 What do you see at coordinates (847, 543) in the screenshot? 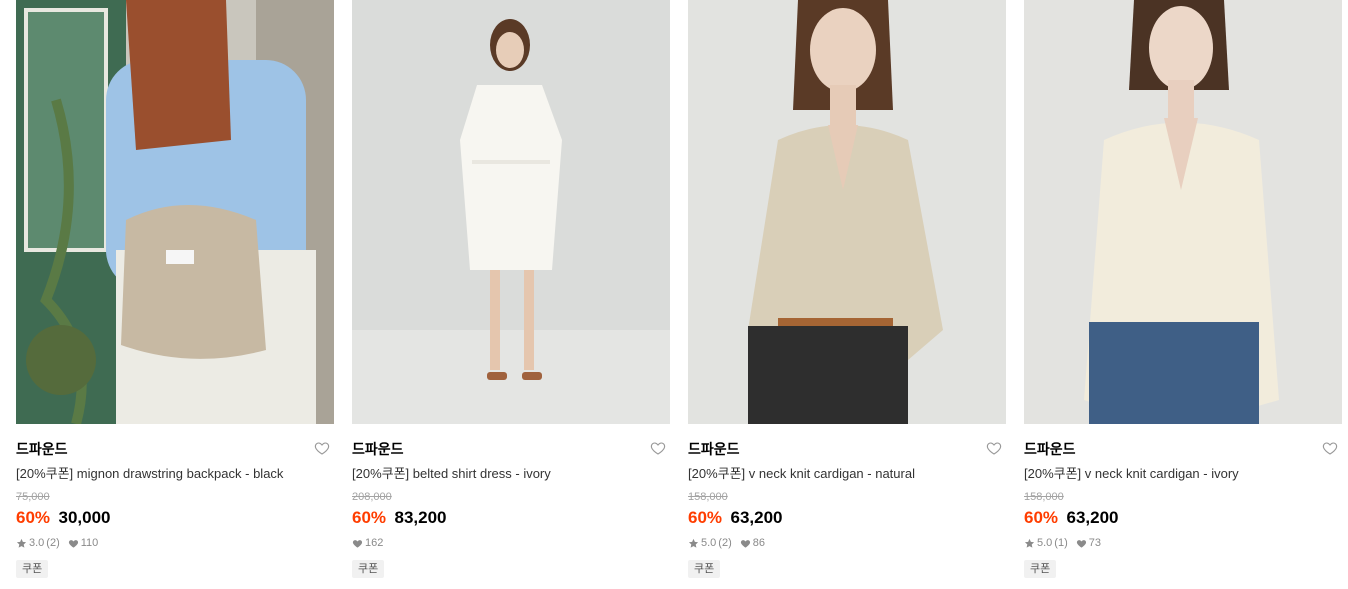
I see `product-meta: 5.0 (2) 86` at bounding box center [847, 543].